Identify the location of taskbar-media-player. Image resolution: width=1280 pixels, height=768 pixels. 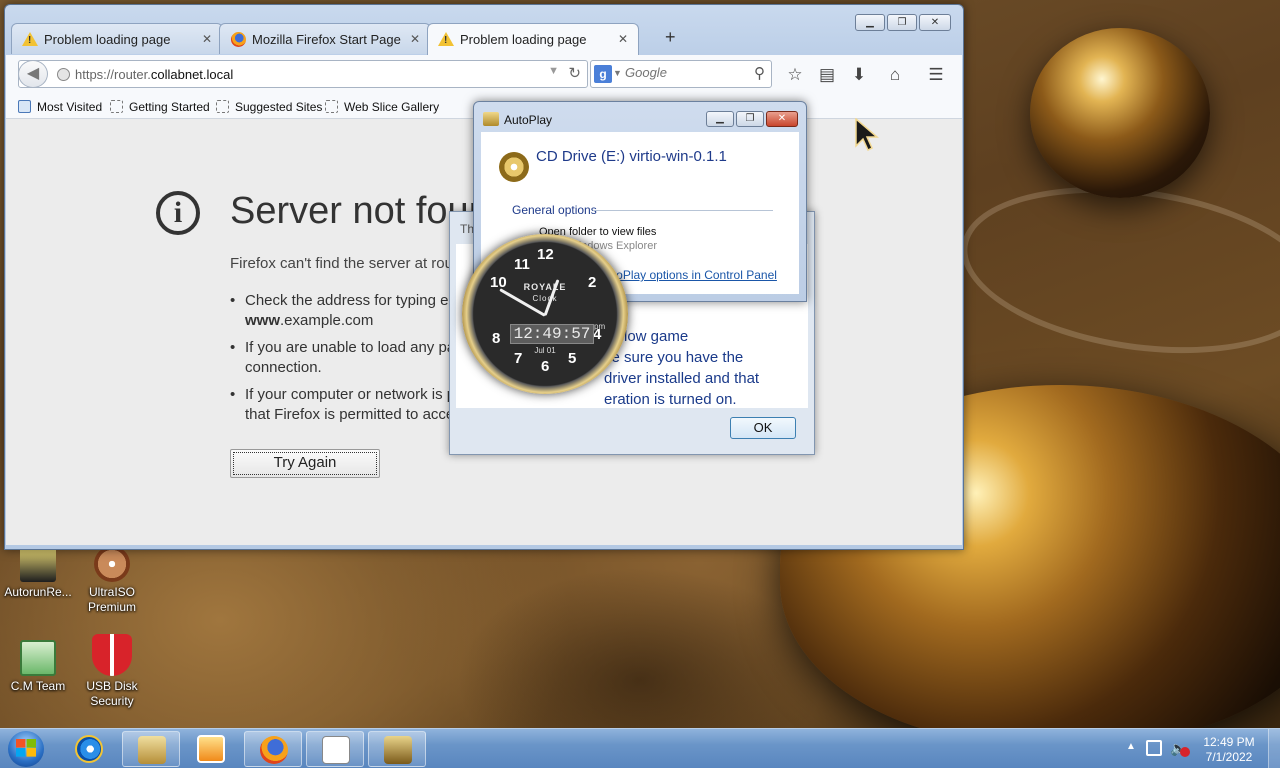
(211, 749).